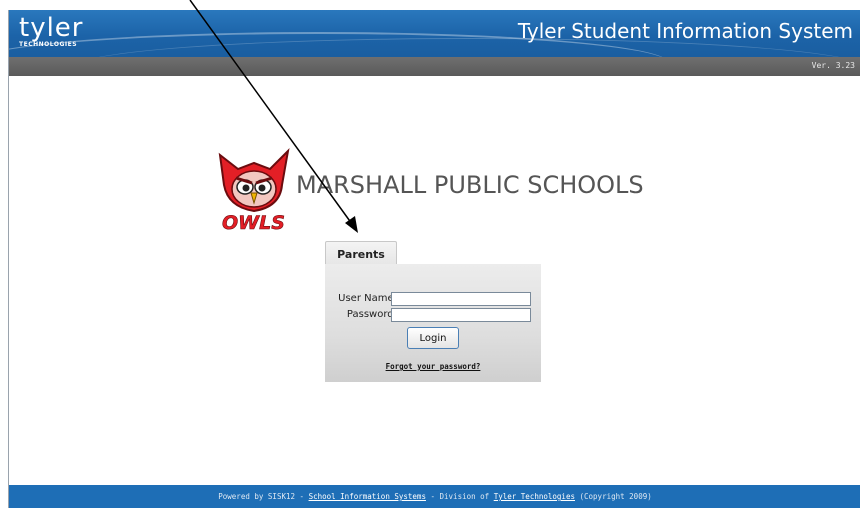 This screenshot has height=508, width=860. I want to click on username-label: User Name:, so click(367, 298).